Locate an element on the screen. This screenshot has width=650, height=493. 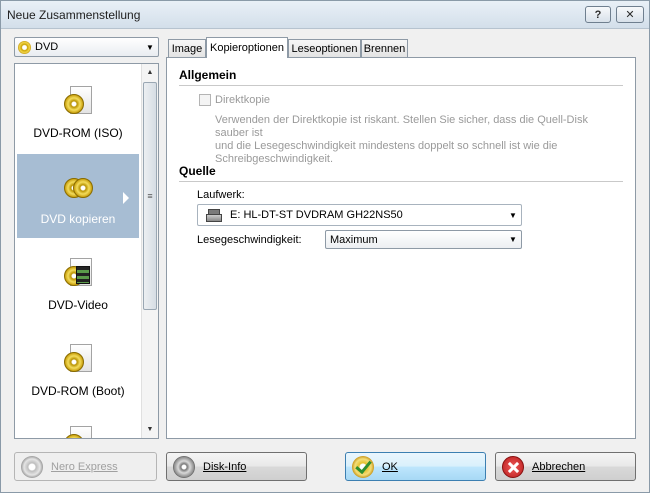
scroll-down-arrow-icon: ▼ is located at coordinates (150, 429).